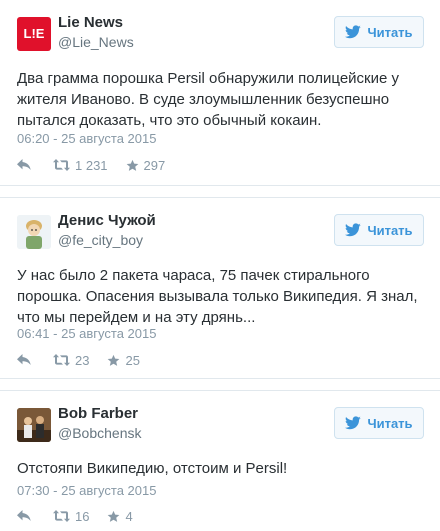 The height and width of the screenshot is (531, 440). I want to click on tweet-actions: 16 4, so click(75, 516).